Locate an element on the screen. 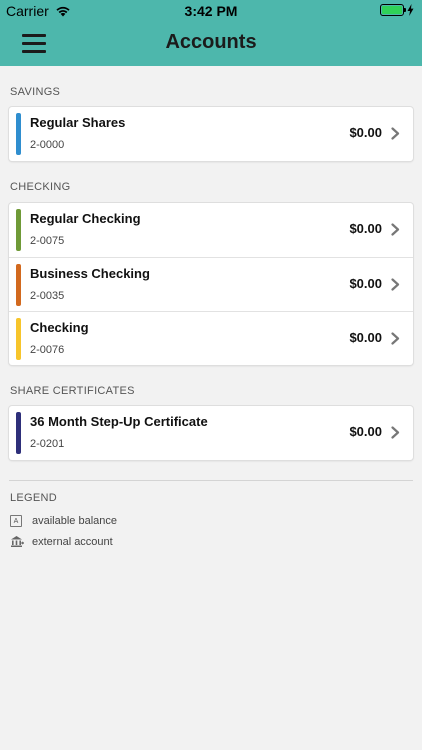 The width and height of the screenshot is (422, 750). legend-label: LEGEND is located at coordinates (34, 498).